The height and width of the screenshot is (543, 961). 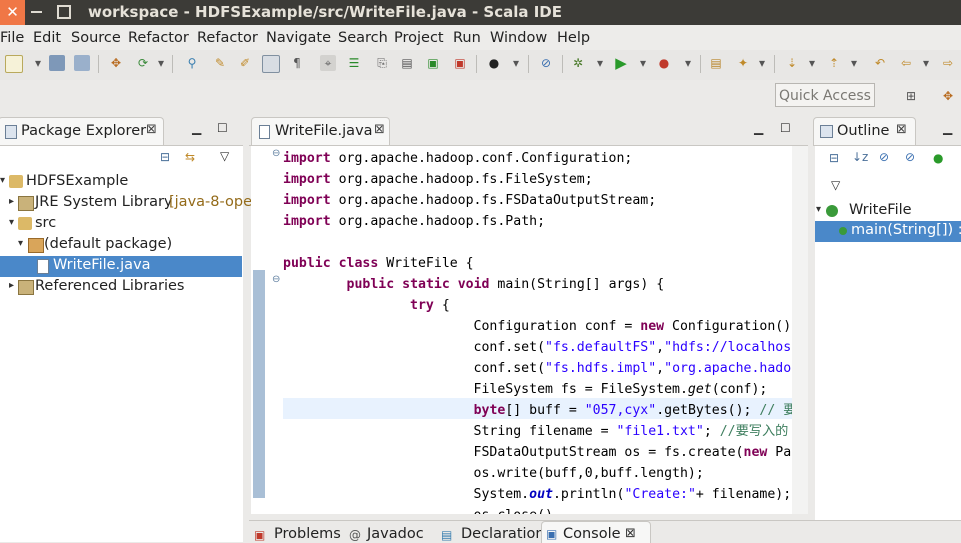 I want to click on editor-scrollbar, so click(x=800, y=330).